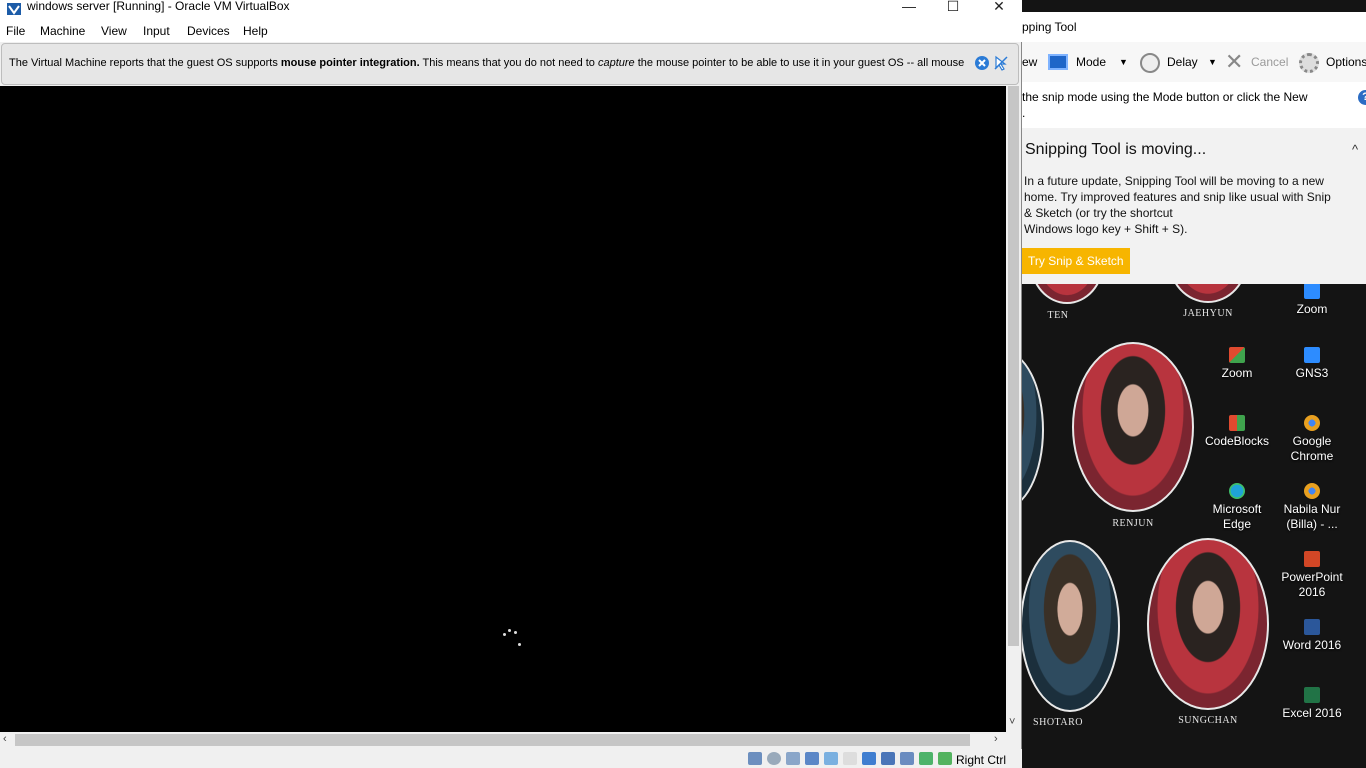  Describe the element at coordinates (62, 31) in the screenshot. I see `menu-machine: Machine` at that location.